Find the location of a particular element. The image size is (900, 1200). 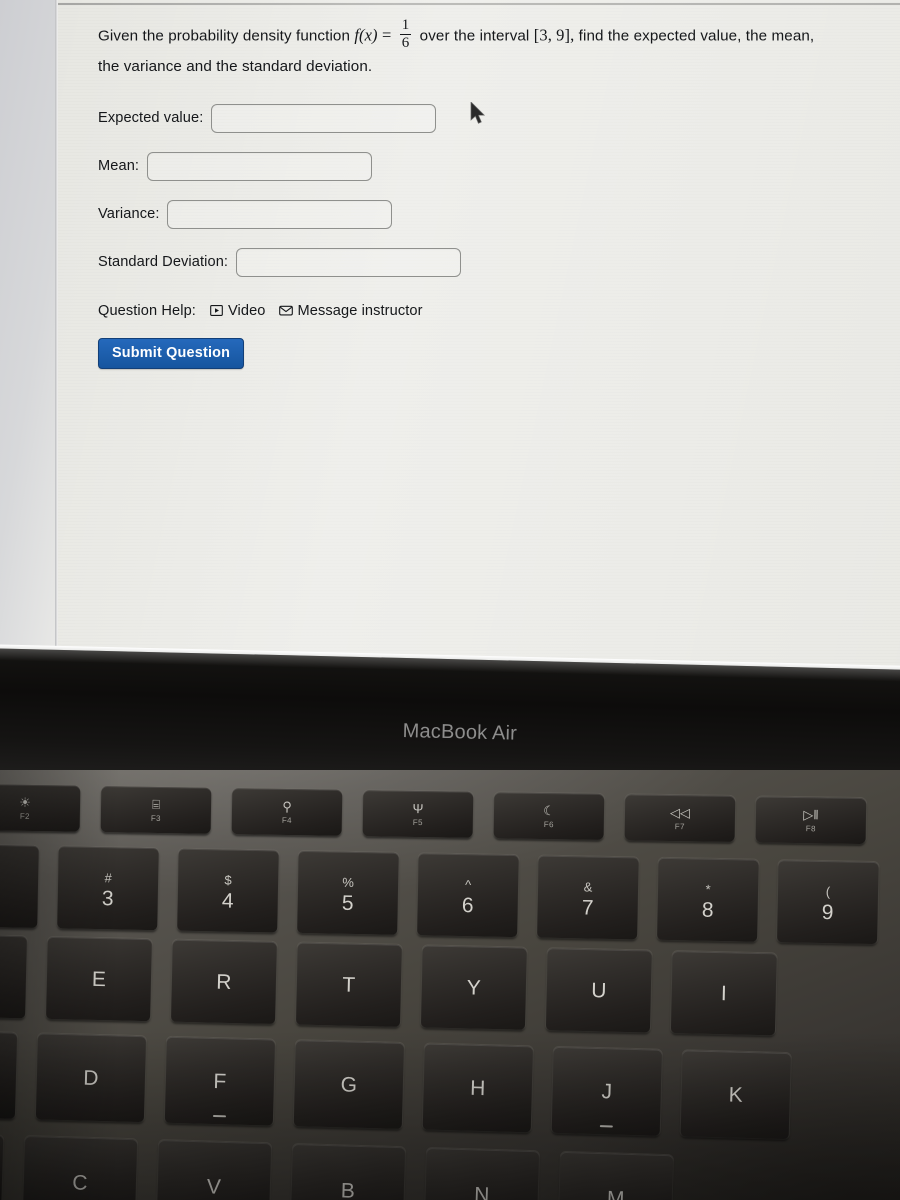

key-main-glyph: E is located at coordinates (99, 979).